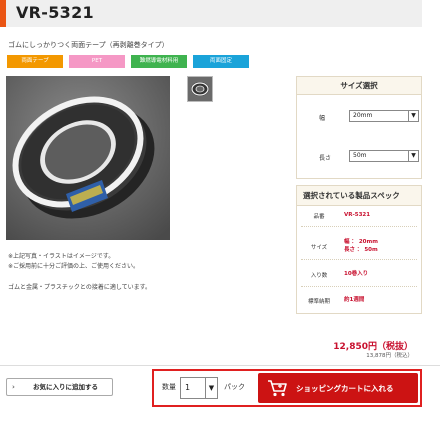 The image size is (440, 440). What do you see at coordinates (277, 390) in the screenshot?
I see `shopping-cart-icon` at bounding box center [277, 390].